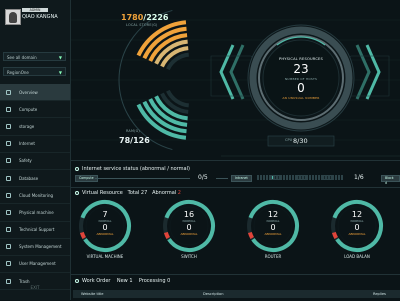 The width and height of the screenshot is (400, 301). I want to click on ram-total: 126, so click(141, 140).